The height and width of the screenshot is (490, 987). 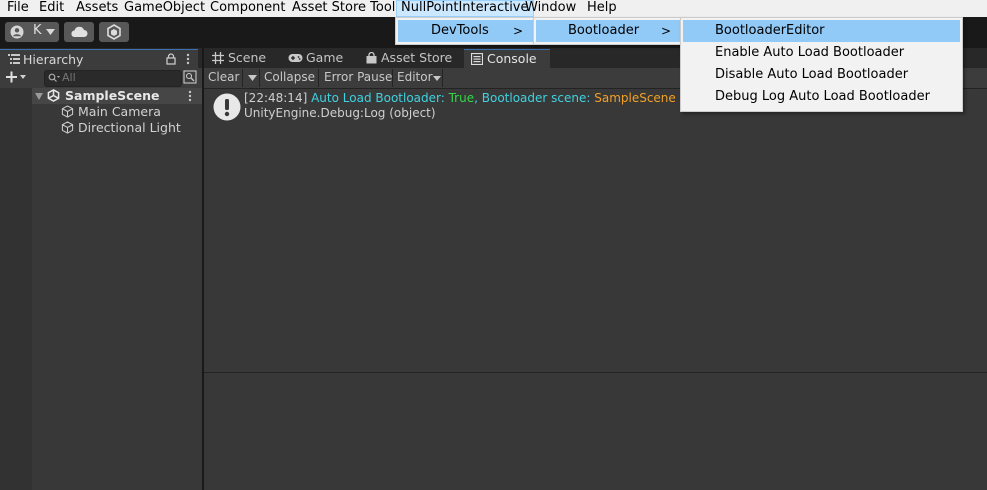 What do you see at coordinates (99, 59) in the screenshot?
I see `tab-hierarchy: Hierarchy` at bounding box center [99, 59].